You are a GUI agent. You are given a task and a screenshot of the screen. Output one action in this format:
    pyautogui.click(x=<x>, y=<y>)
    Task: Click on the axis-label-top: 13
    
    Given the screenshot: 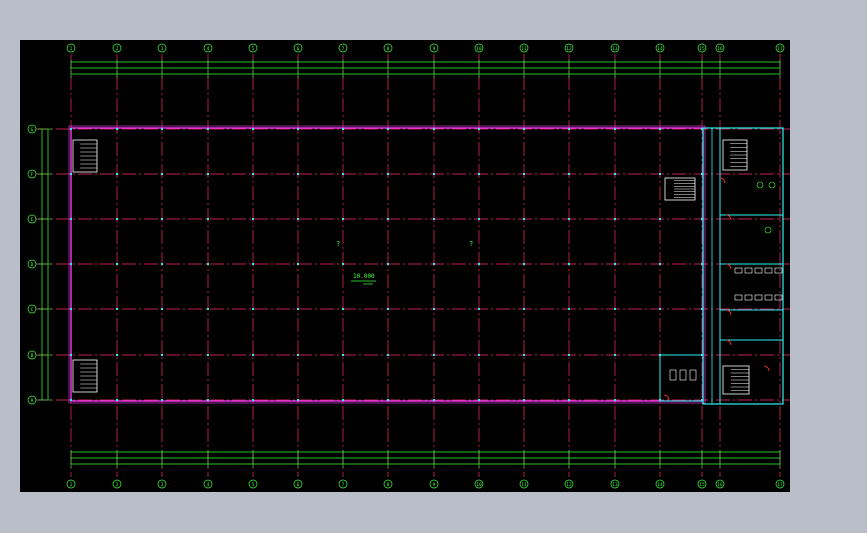 What is the action you would take?
    pyautogui.click(x=615, y=49)
    